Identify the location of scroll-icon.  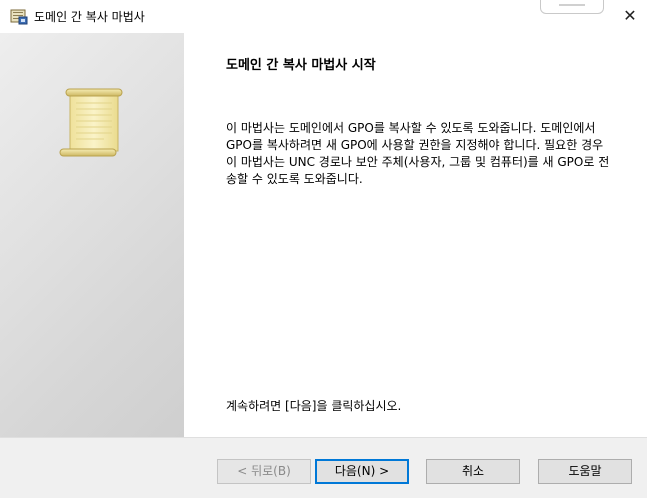
(91, 122).